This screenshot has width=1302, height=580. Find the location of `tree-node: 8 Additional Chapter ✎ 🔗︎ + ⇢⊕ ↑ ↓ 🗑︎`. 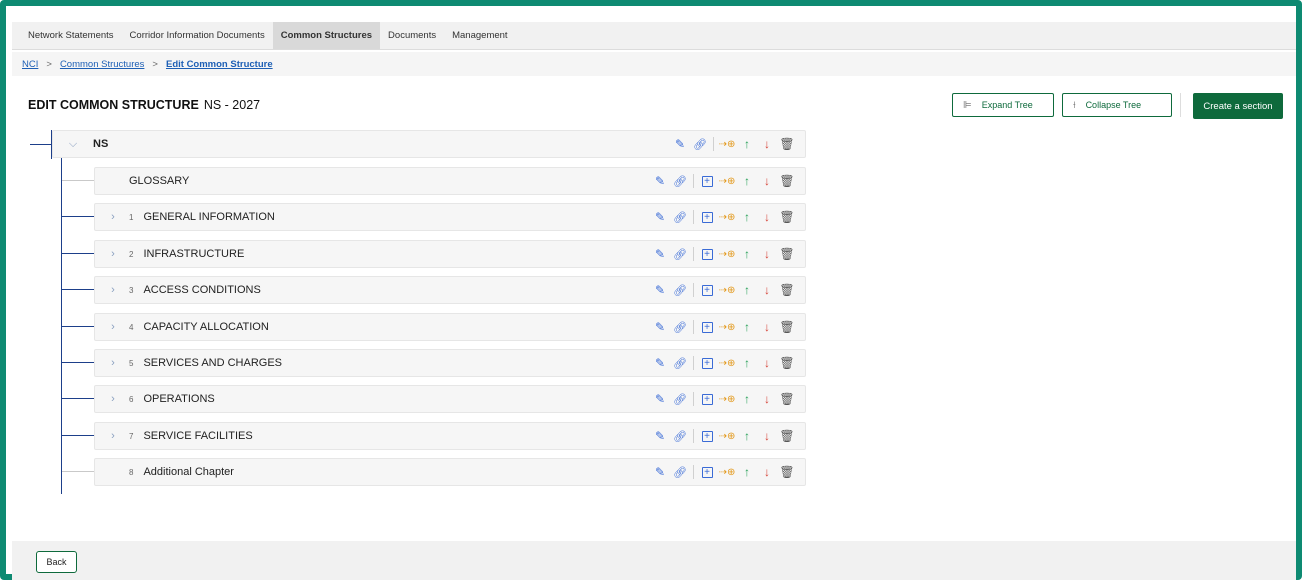

tree-node: 8 Additional Chapter ✎ 🔗︎ + ⇢⊕ ↑ ↓ 🗑︎ is located at coordinates (450, 472).